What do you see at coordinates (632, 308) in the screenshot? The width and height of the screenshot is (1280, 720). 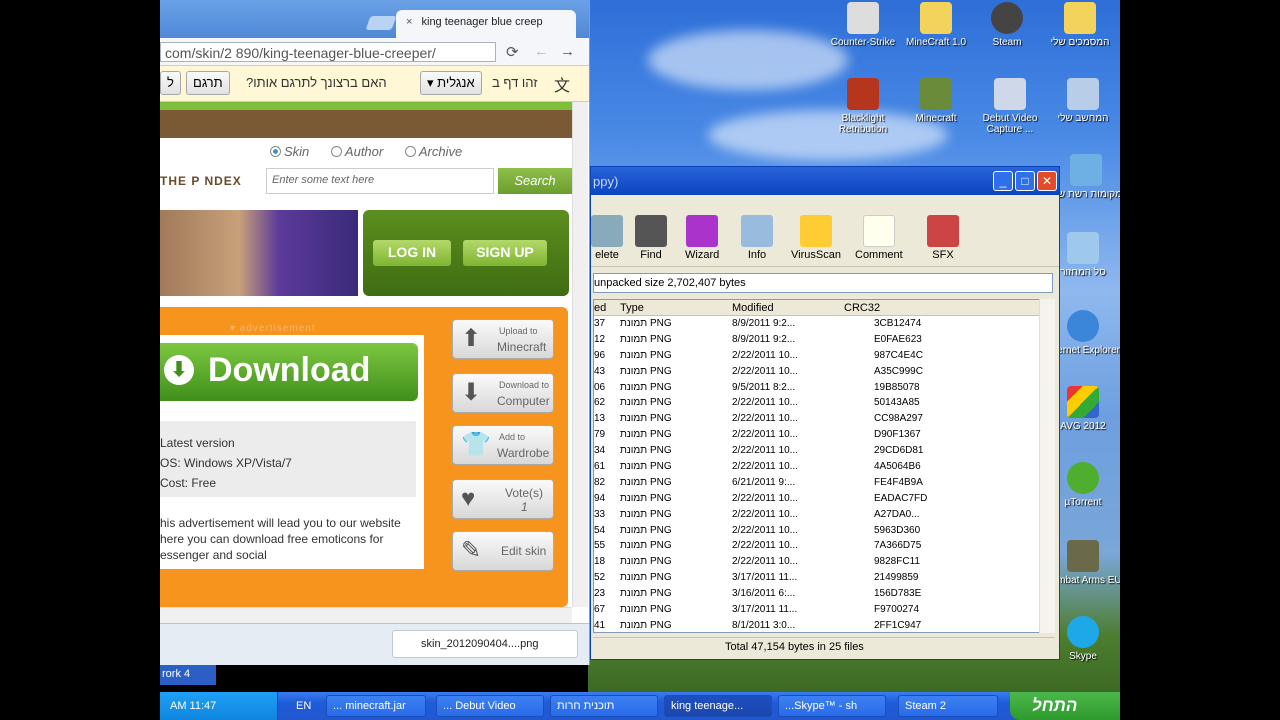 I see `column-type: Type` at bounding box center [632, 308].